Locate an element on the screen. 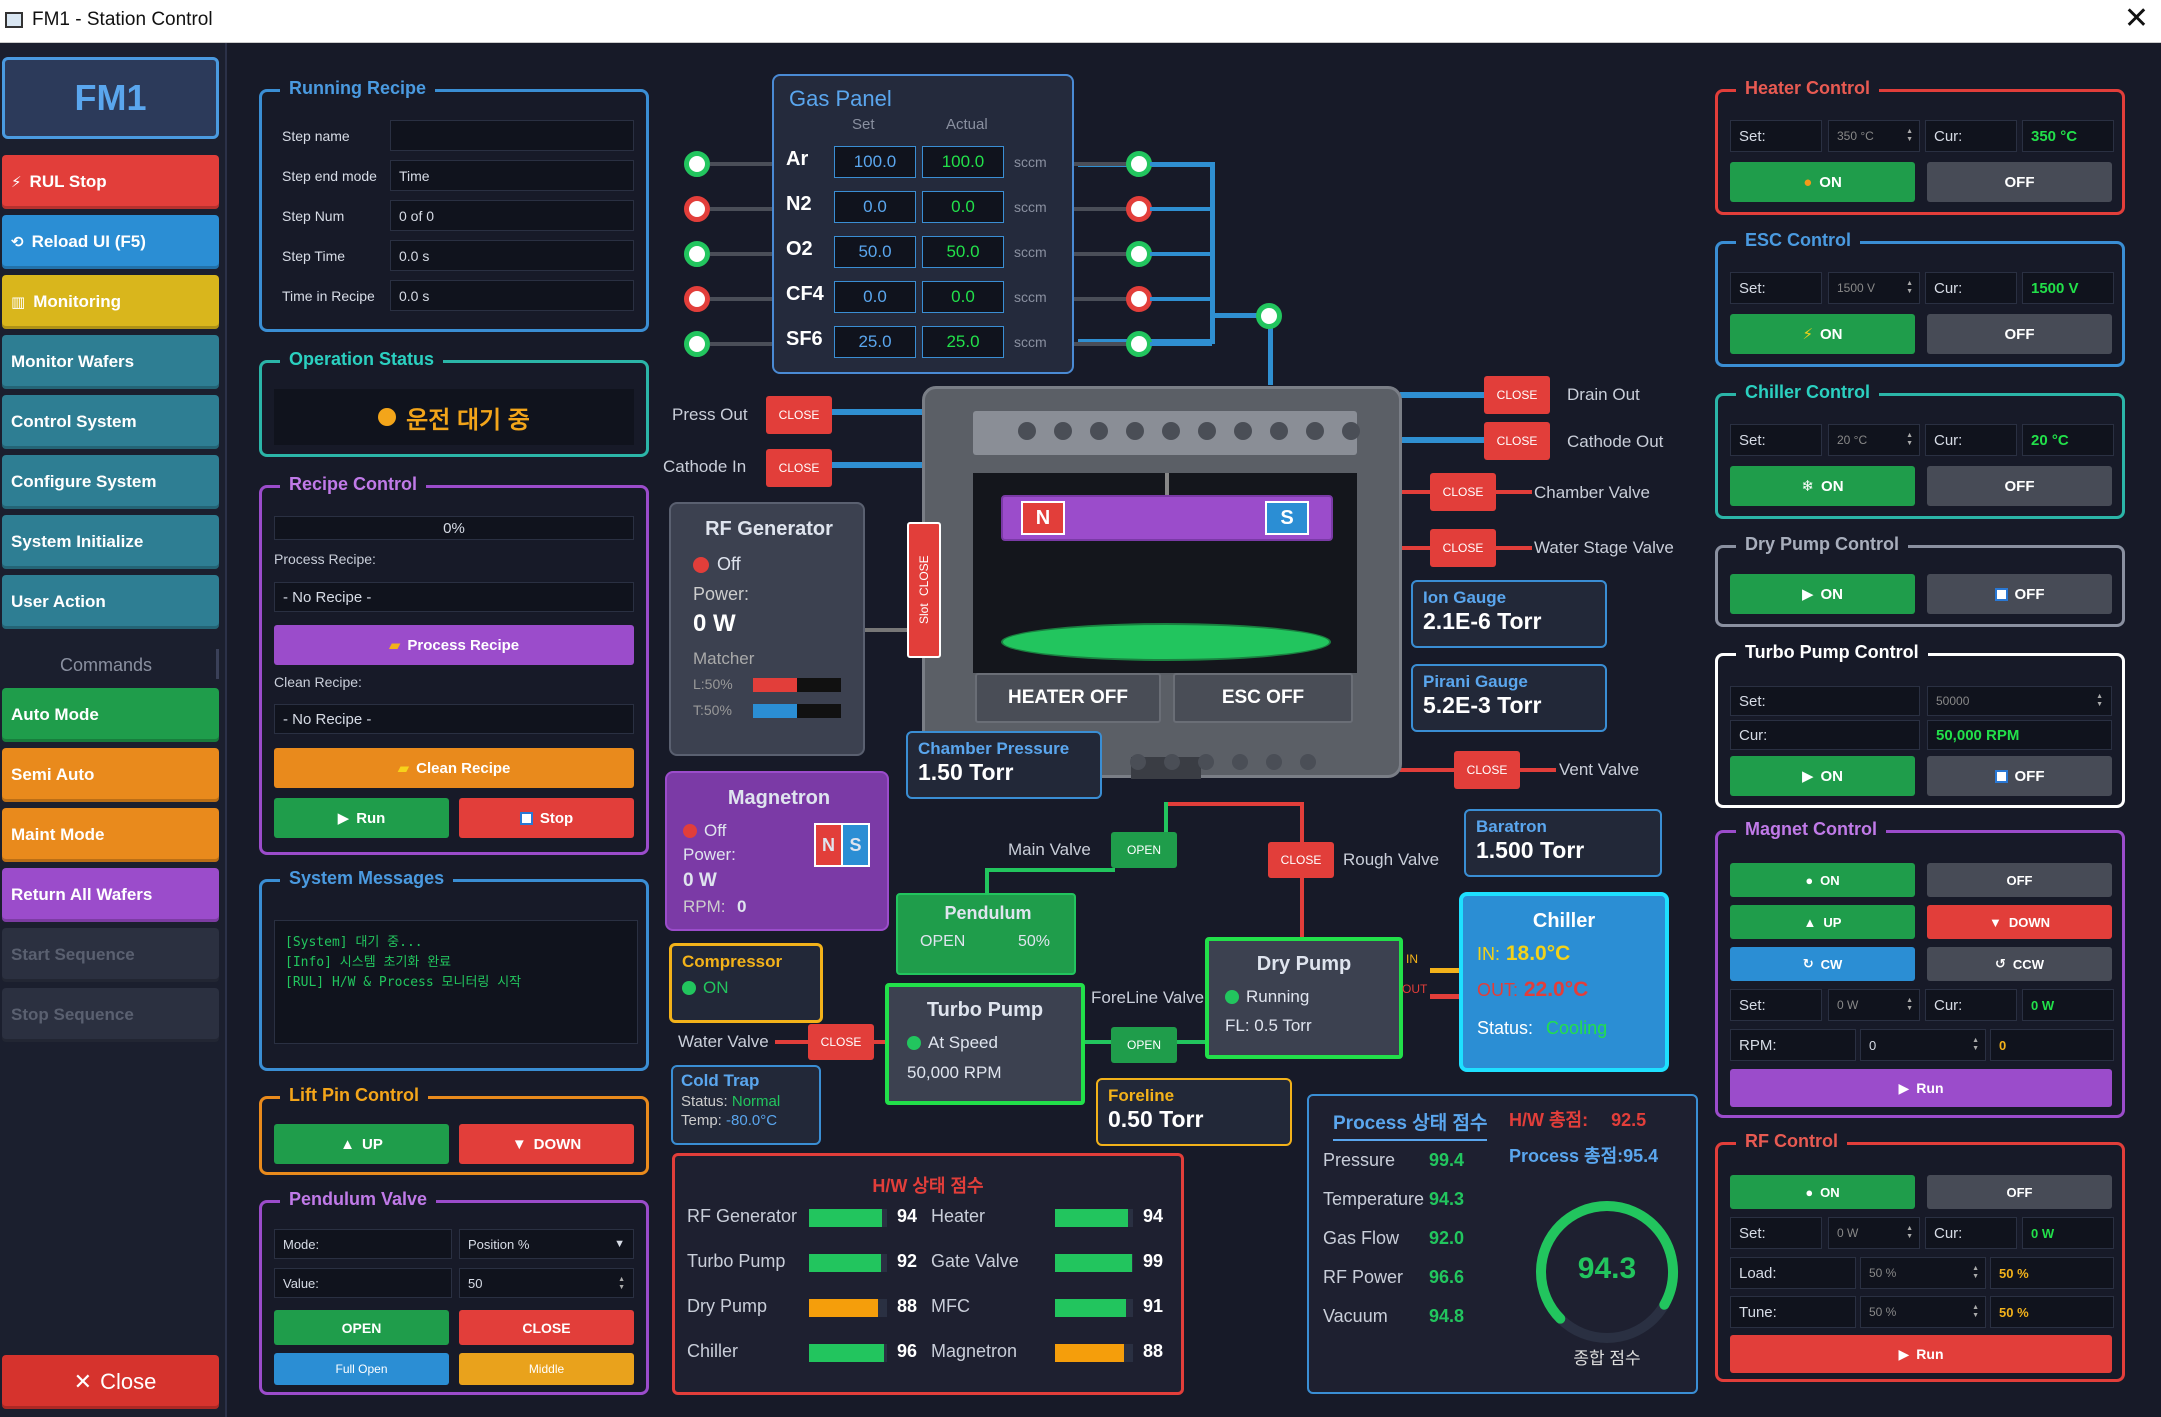  heater-set-input: 350 °C ▲ ▼ is located at coordinates (1874, 136).